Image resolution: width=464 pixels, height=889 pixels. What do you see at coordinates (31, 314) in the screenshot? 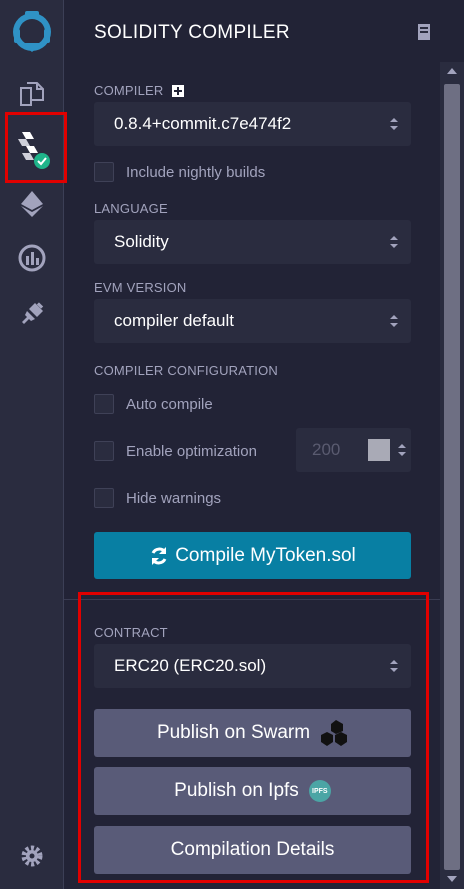
I see `plugin-manager-icon` at bounding box center [31, 314].